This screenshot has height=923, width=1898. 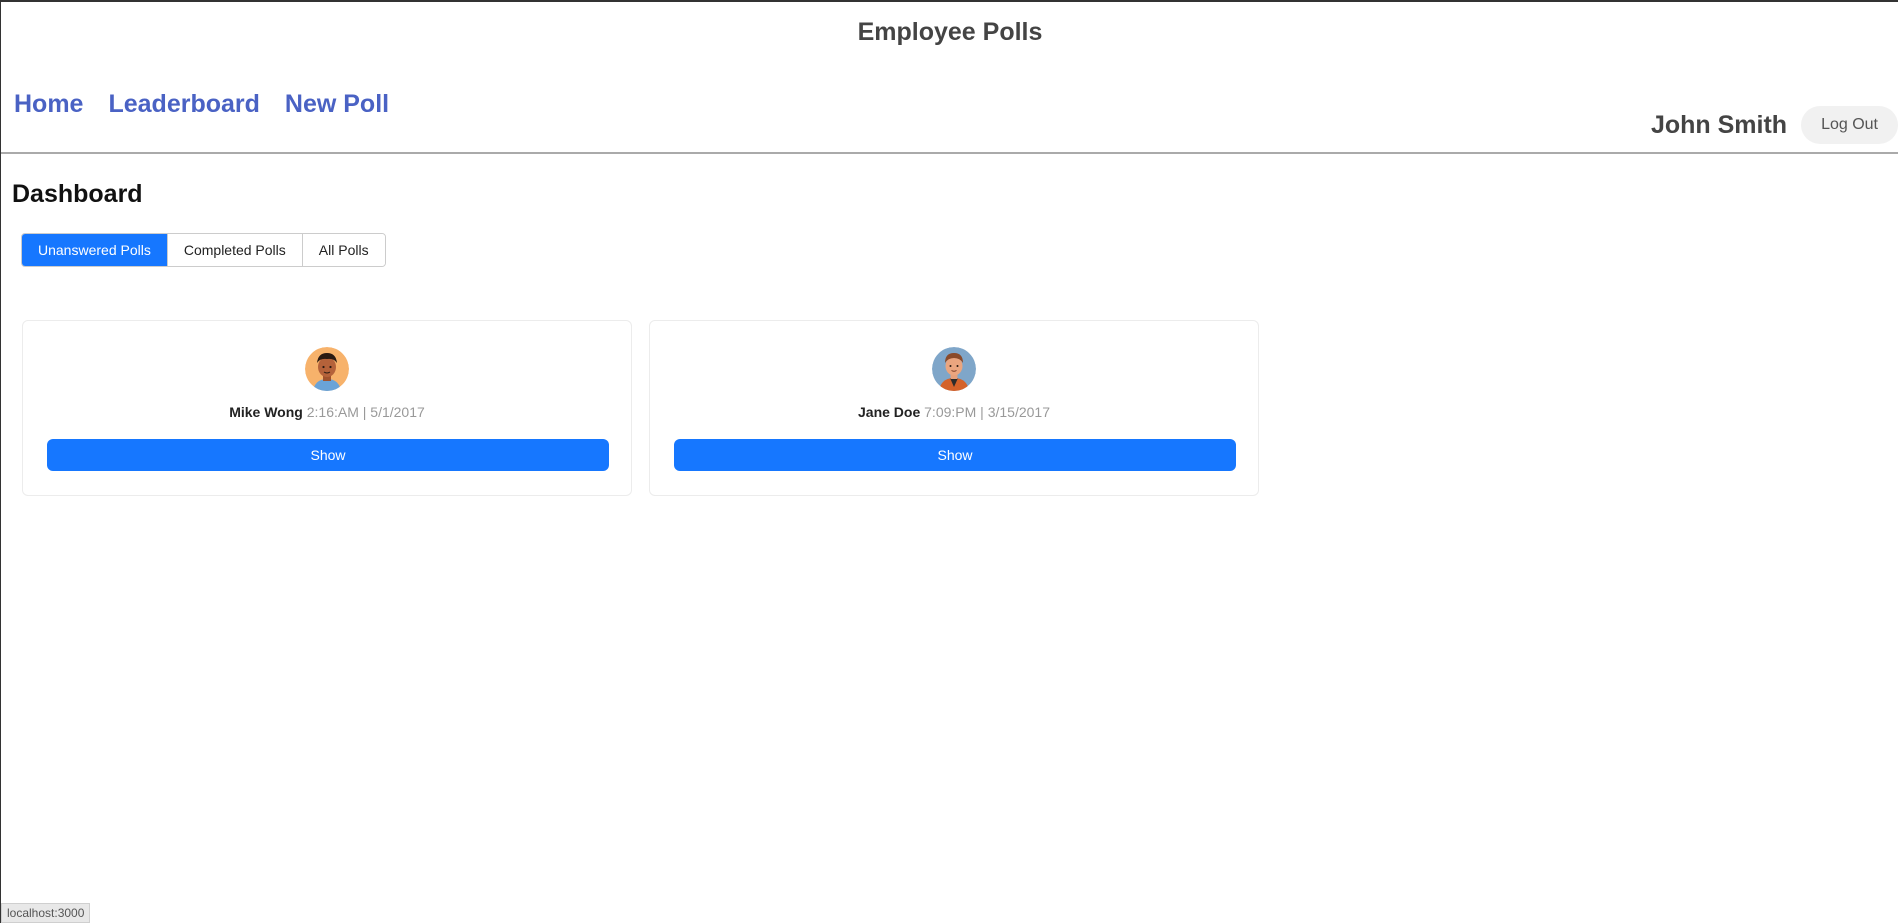 What do you see at coordinates (46, 913) in the screenshot?
I see `status-bar-url: localhost:3000` at bounding box center [46, 913].